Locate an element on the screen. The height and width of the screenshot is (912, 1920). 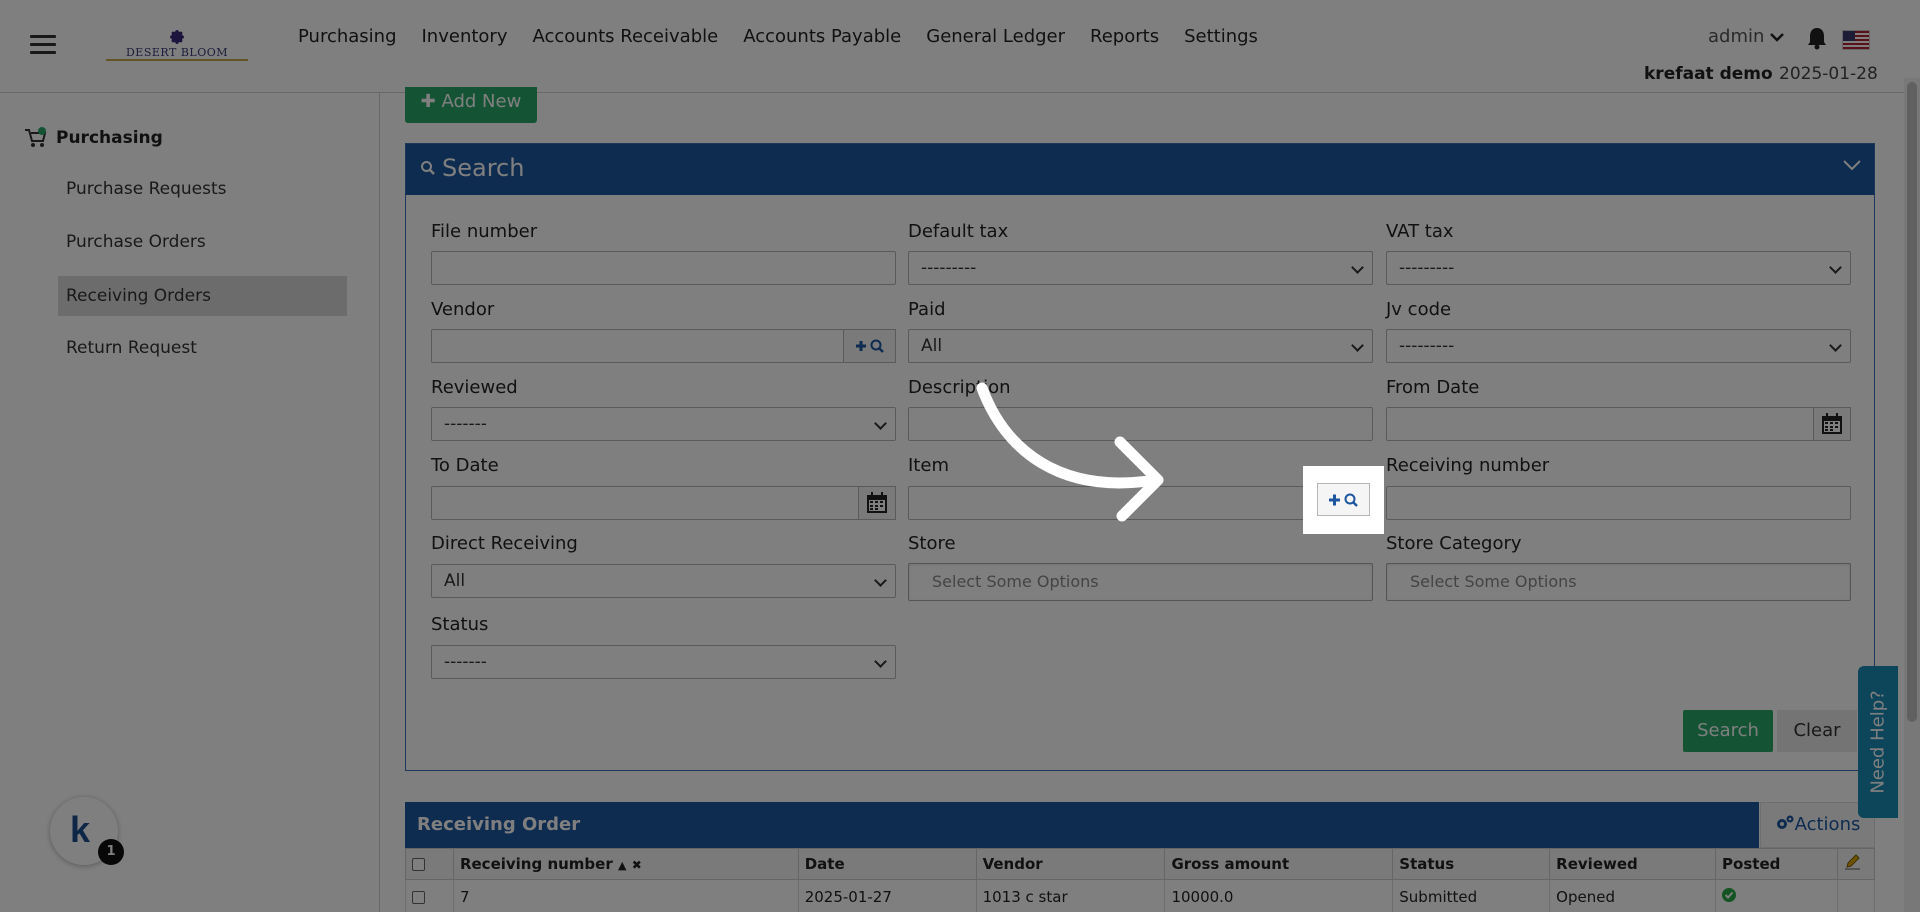
jv-code-select: --------- is located at coordinates (1618, 346).